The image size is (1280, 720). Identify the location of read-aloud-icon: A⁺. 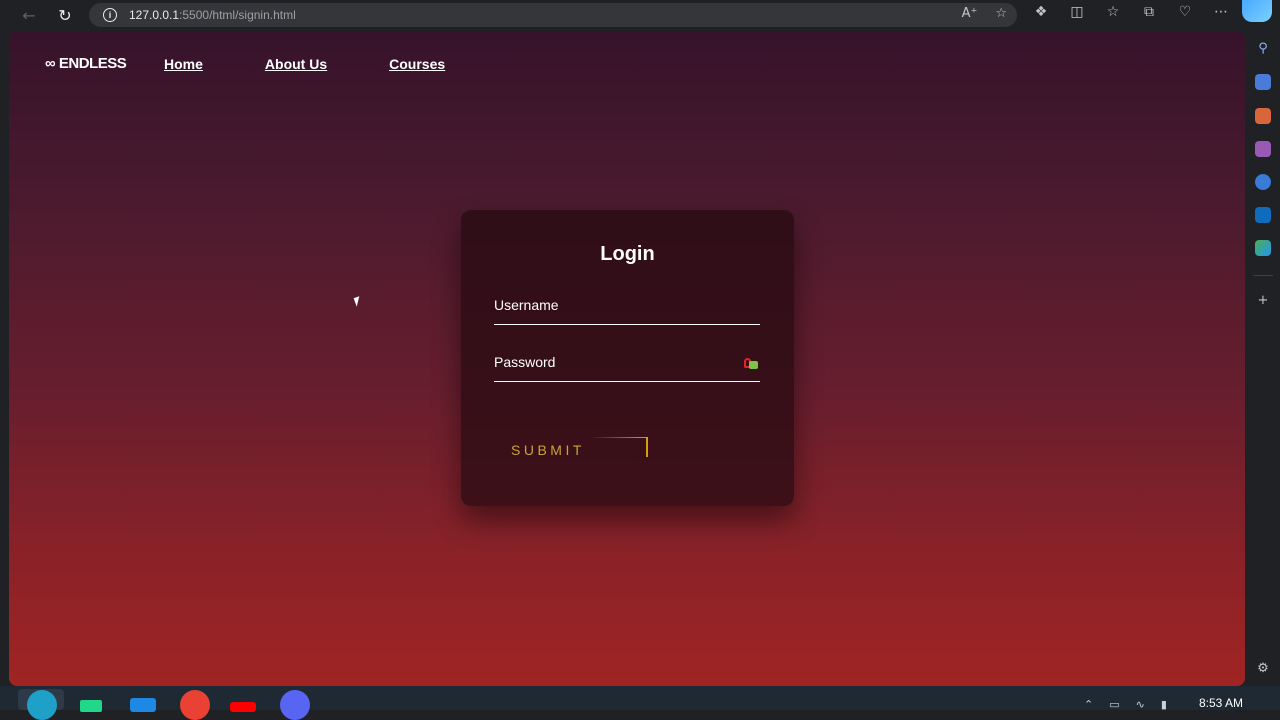
(970, 13).